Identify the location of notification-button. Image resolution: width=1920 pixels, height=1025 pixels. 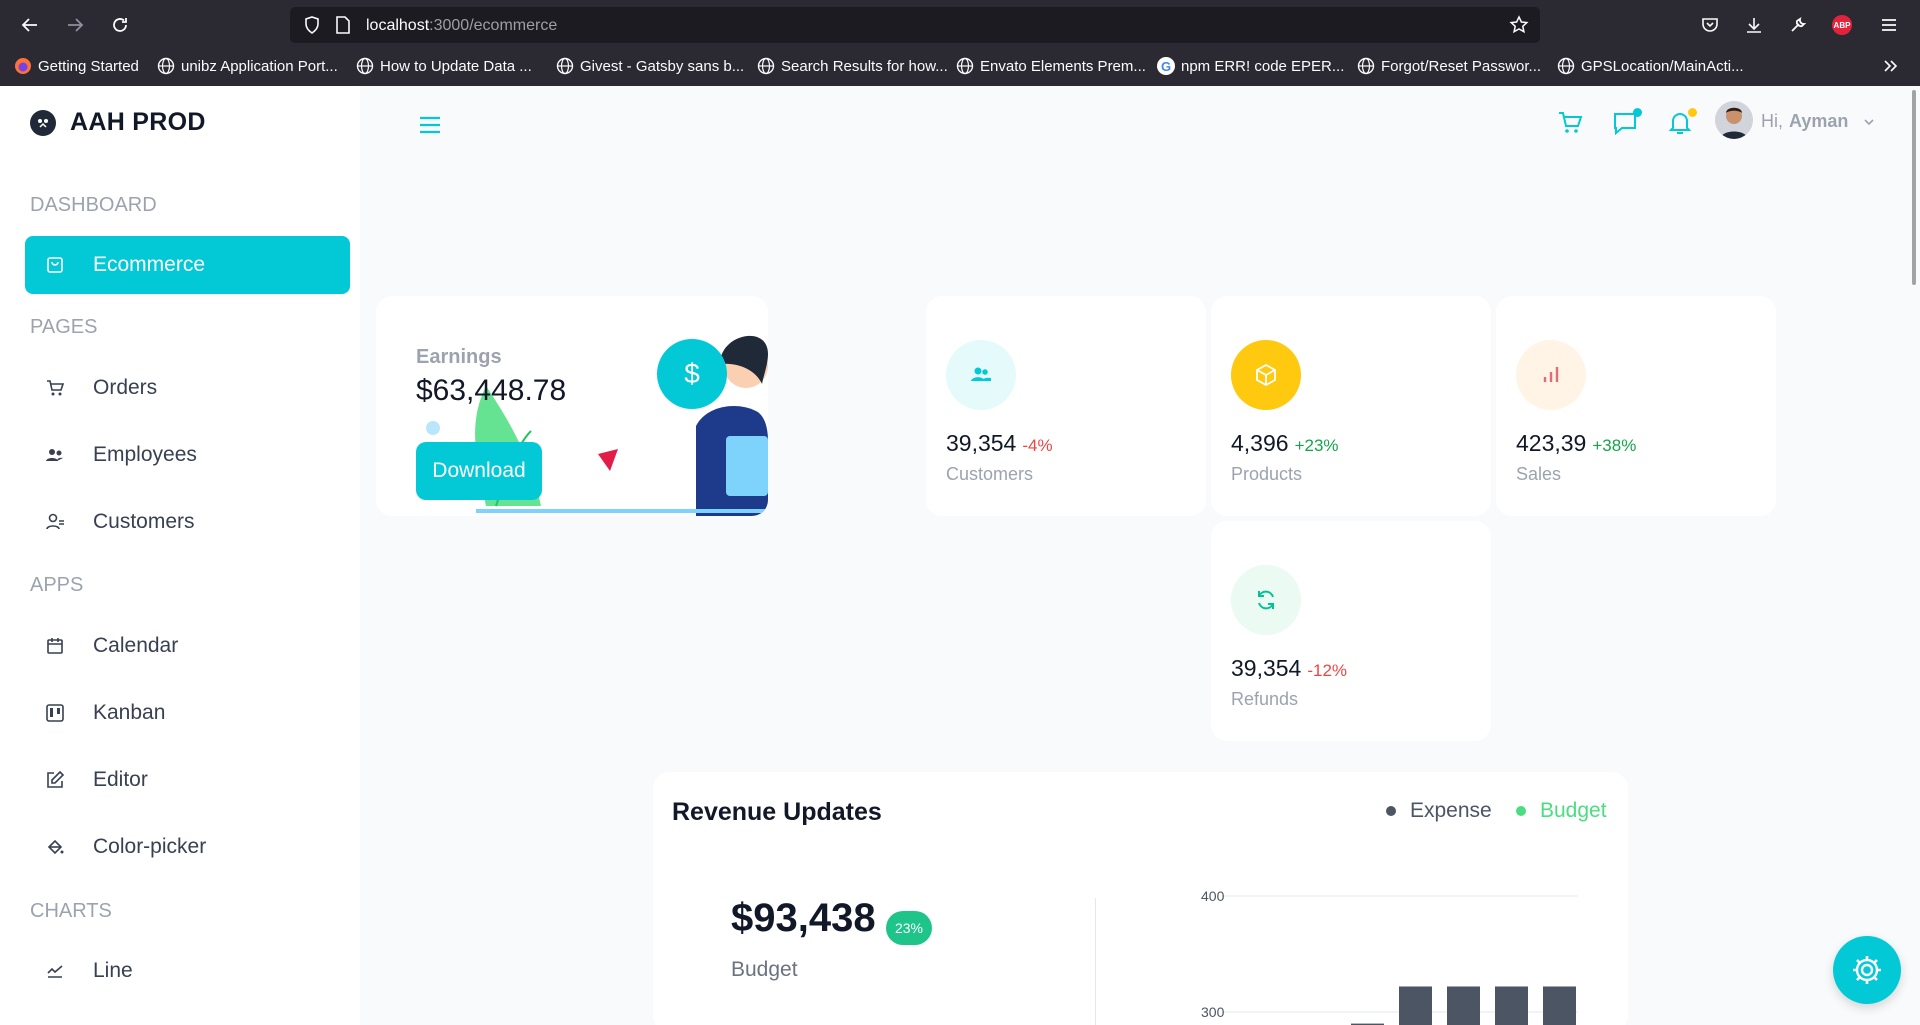
(1681, 123).